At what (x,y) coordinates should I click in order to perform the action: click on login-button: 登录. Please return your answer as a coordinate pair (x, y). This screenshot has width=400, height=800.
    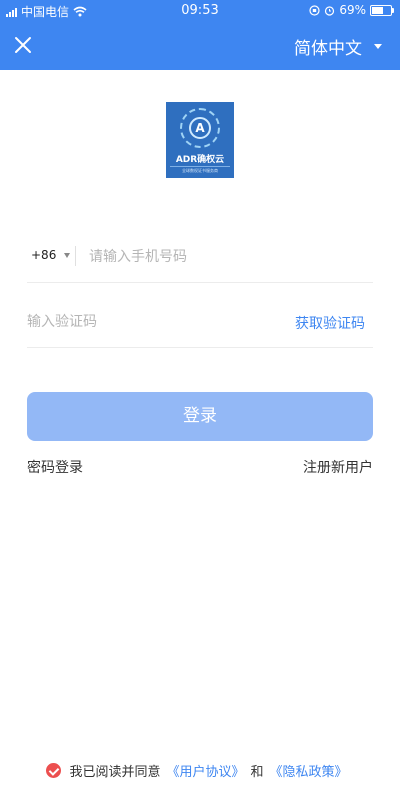
    Looking at the image, I should click on (200, 416).